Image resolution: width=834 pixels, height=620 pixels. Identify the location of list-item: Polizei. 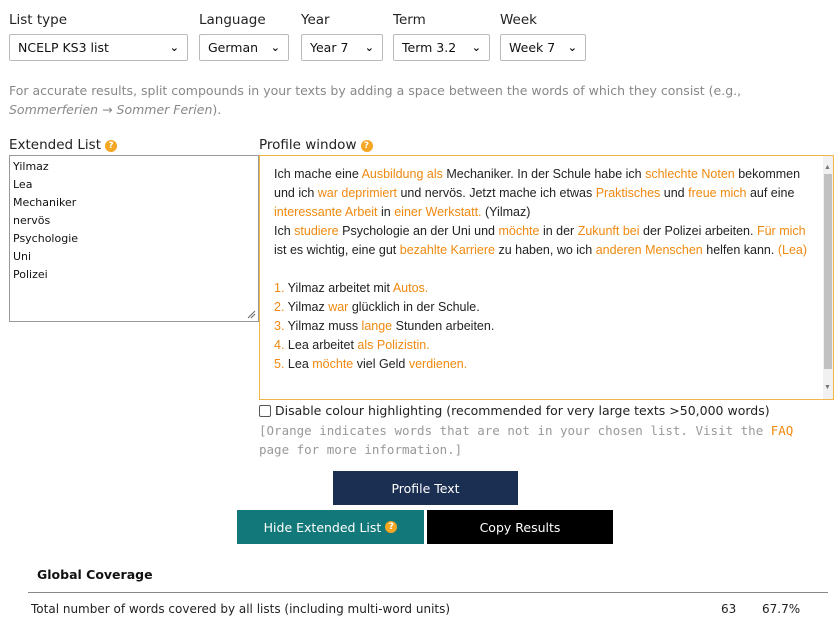
(30, 274).